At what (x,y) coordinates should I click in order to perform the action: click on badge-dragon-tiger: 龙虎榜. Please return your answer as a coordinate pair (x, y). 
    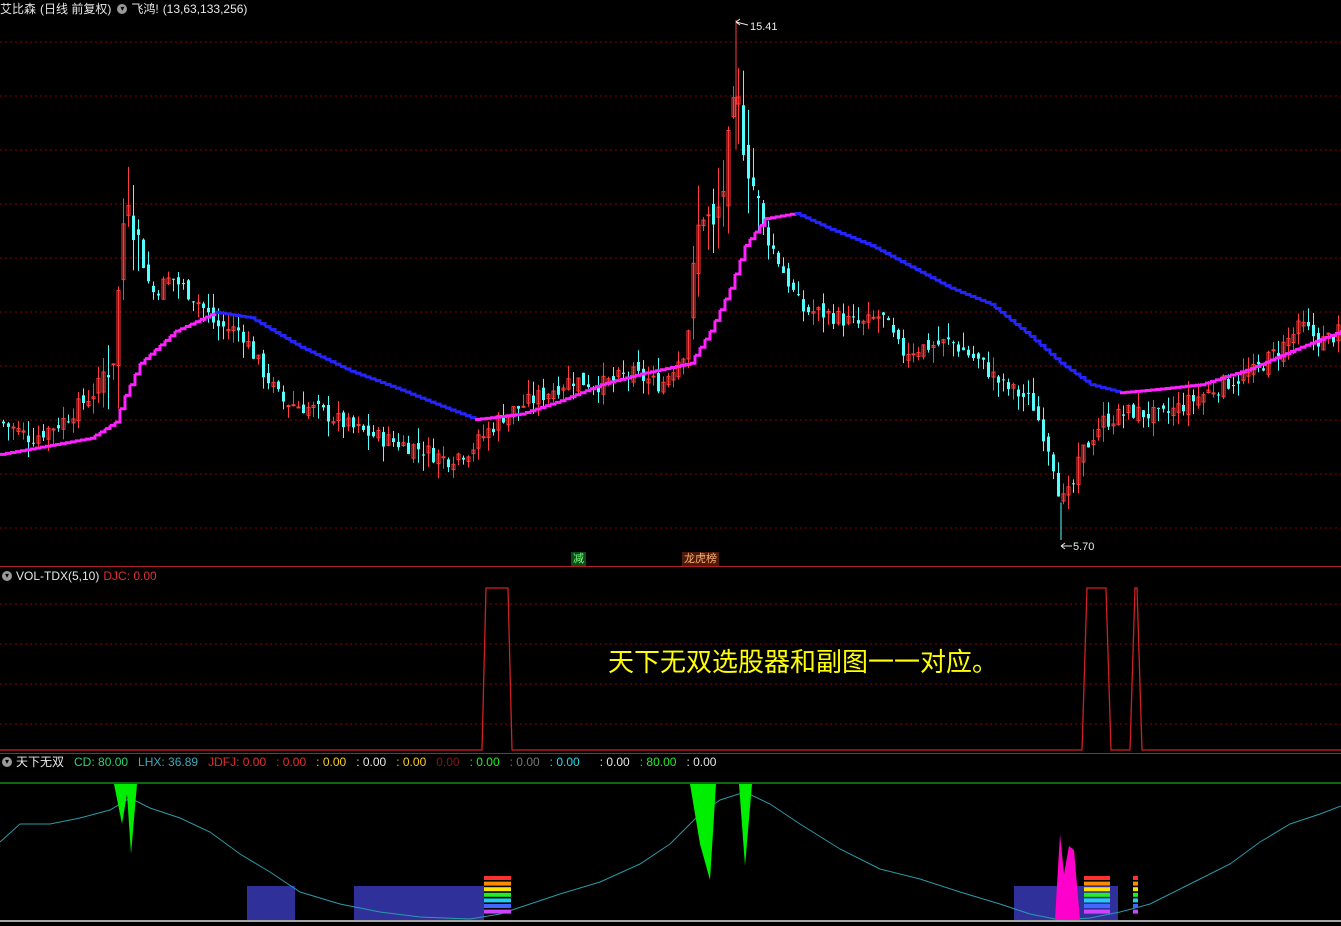
    Looking at the image, I should click on (700, 559).